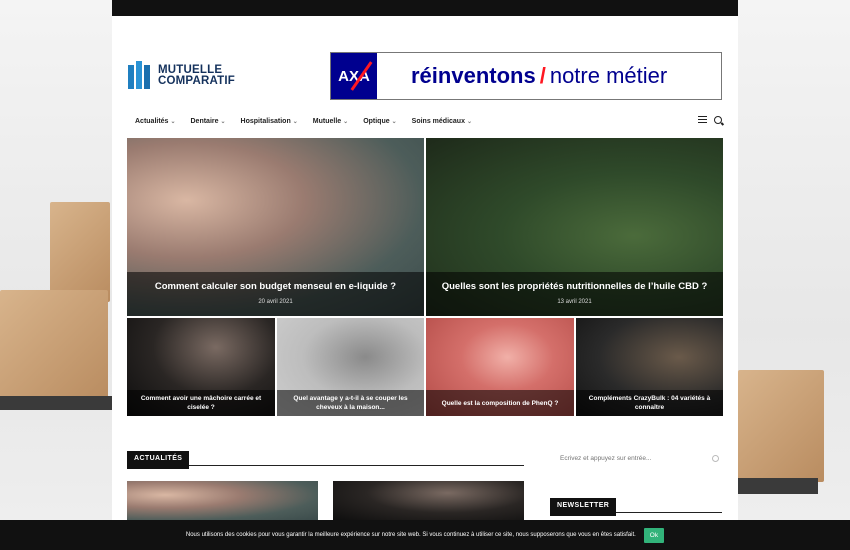 This screenshot has height=550, width=850. Describe the element at coordinates (325, 458) in the screenshot. I see `section-heading: ACTUALITÉS` at that location.